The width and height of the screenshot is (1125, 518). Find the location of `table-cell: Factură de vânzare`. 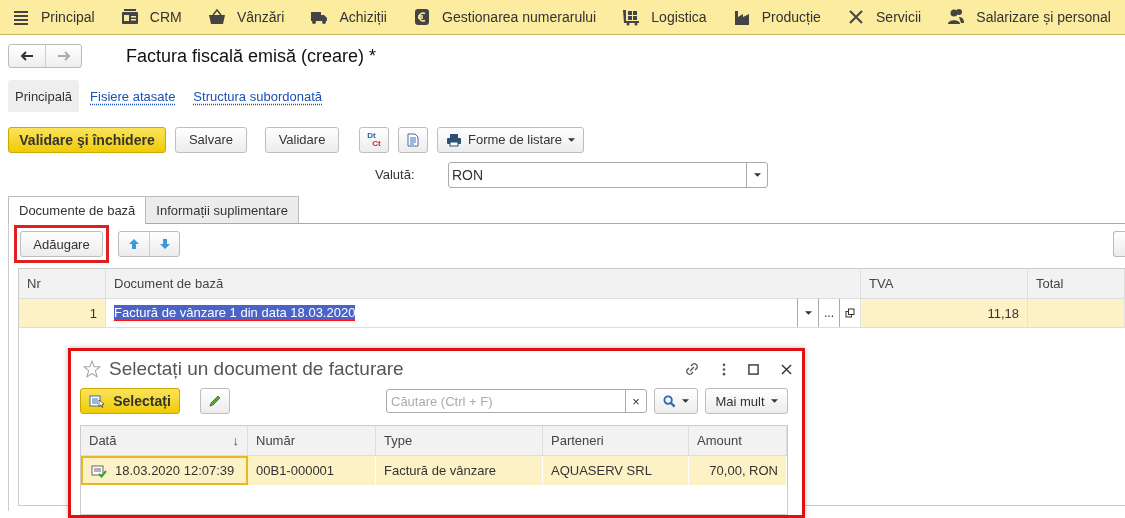

table-cell: Factură de vânzare is located at coordinates (459, 470).